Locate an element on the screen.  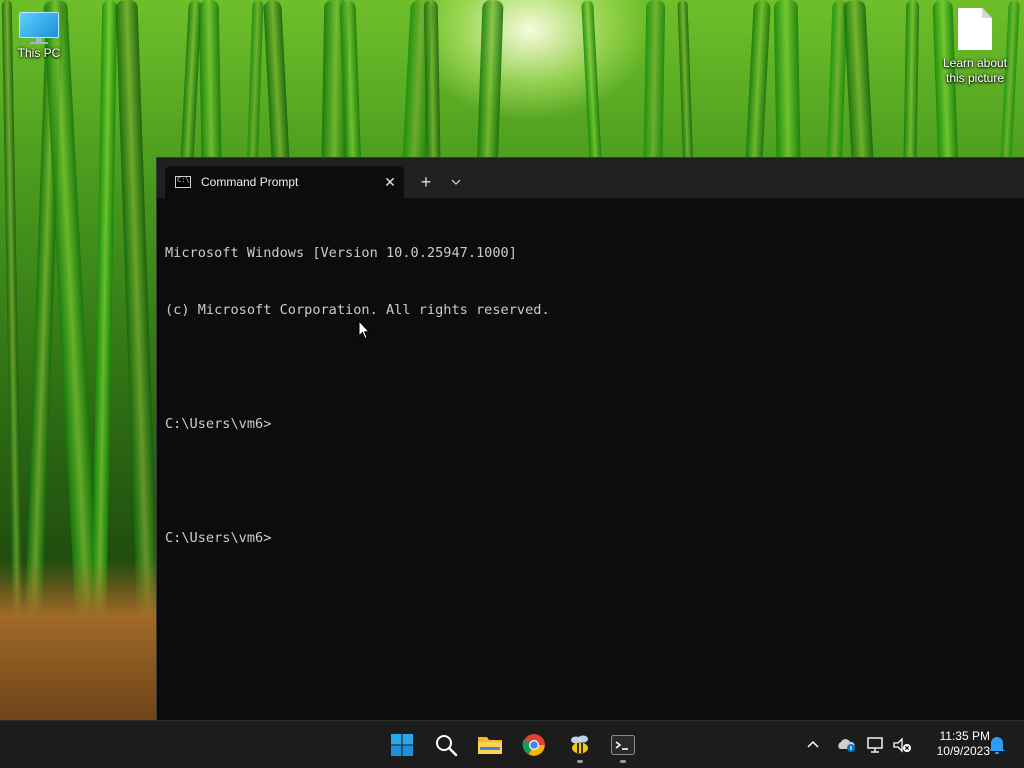
console-prompt-line: C:\Users\vm6> is located at coordinates (218, 538).